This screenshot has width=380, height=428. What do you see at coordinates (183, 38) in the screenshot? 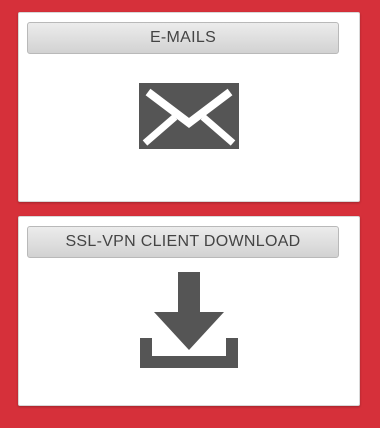
I see `emails-tab-label: E-MAILS` at bounding box center [183, 38].